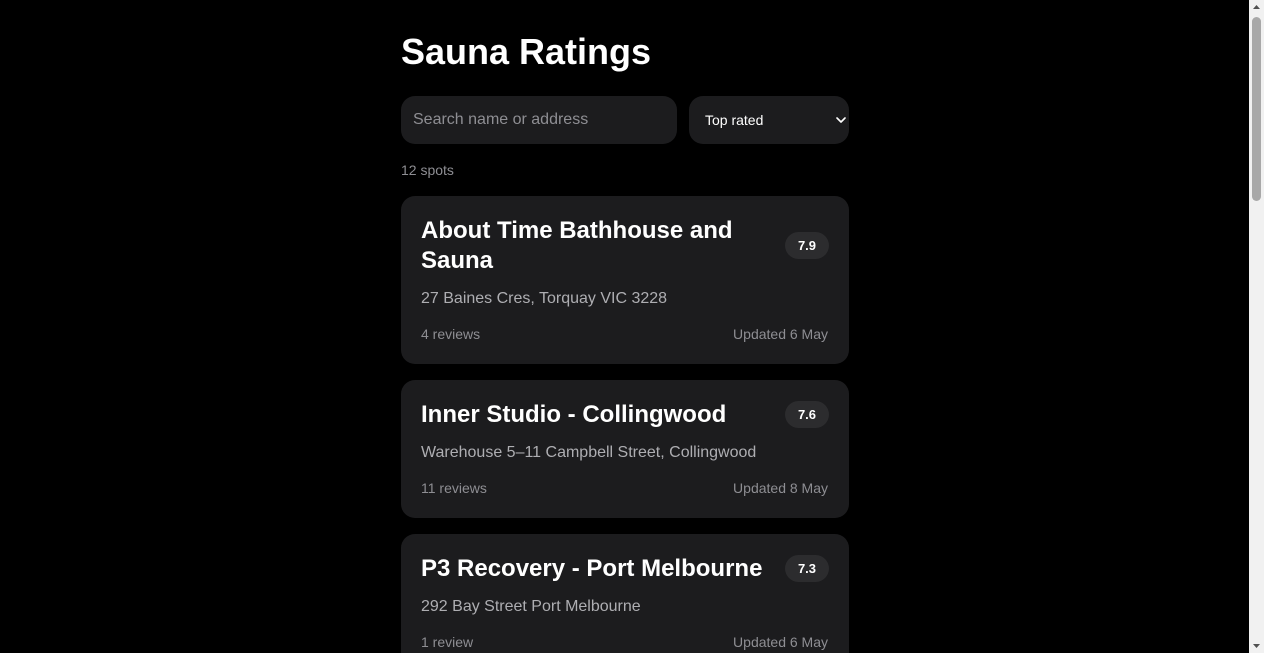 The width and height of the screenshot is (1264, 653). Describe the element at coordinates (574, 414) in the screenshot. I see `spot-name: Inner Studio - Collingwood` at that location.